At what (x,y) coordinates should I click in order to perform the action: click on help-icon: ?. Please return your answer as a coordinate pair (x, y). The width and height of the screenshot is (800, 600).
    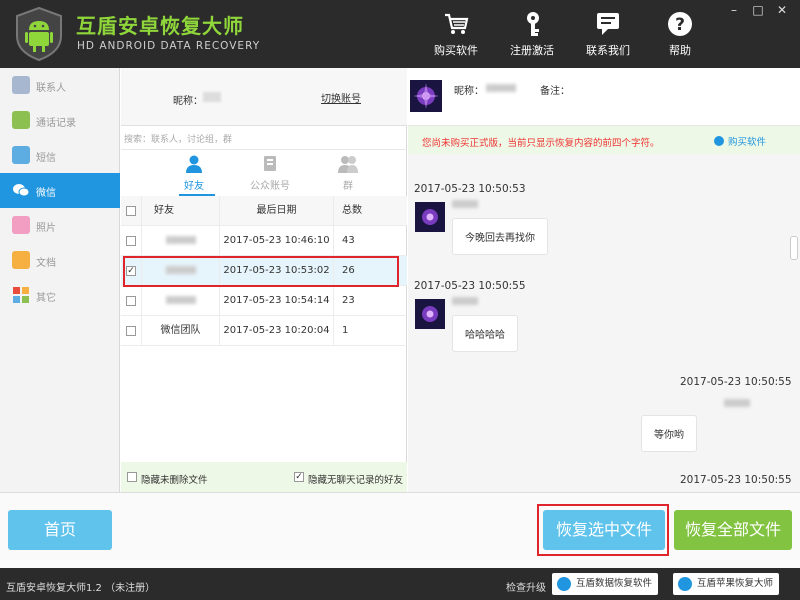
    Looking at the image, I should click on (680, 24).